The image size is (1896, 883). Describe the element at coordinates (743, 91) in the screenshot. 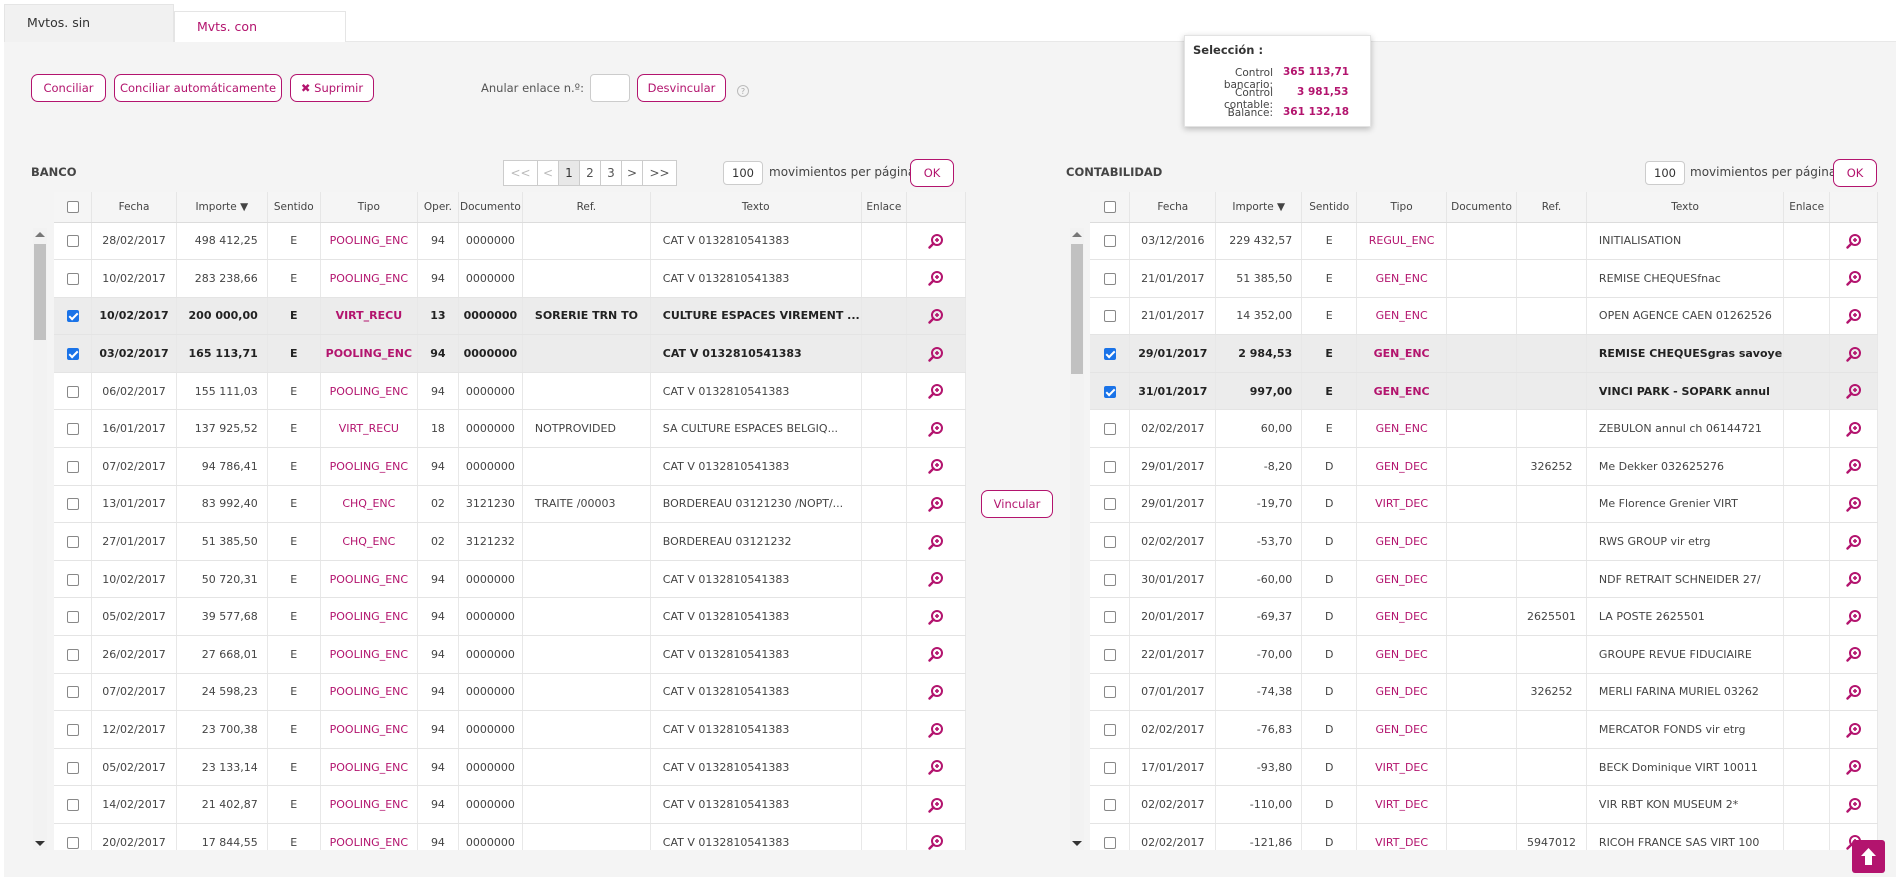

I see `help-icon: ?` at that location.